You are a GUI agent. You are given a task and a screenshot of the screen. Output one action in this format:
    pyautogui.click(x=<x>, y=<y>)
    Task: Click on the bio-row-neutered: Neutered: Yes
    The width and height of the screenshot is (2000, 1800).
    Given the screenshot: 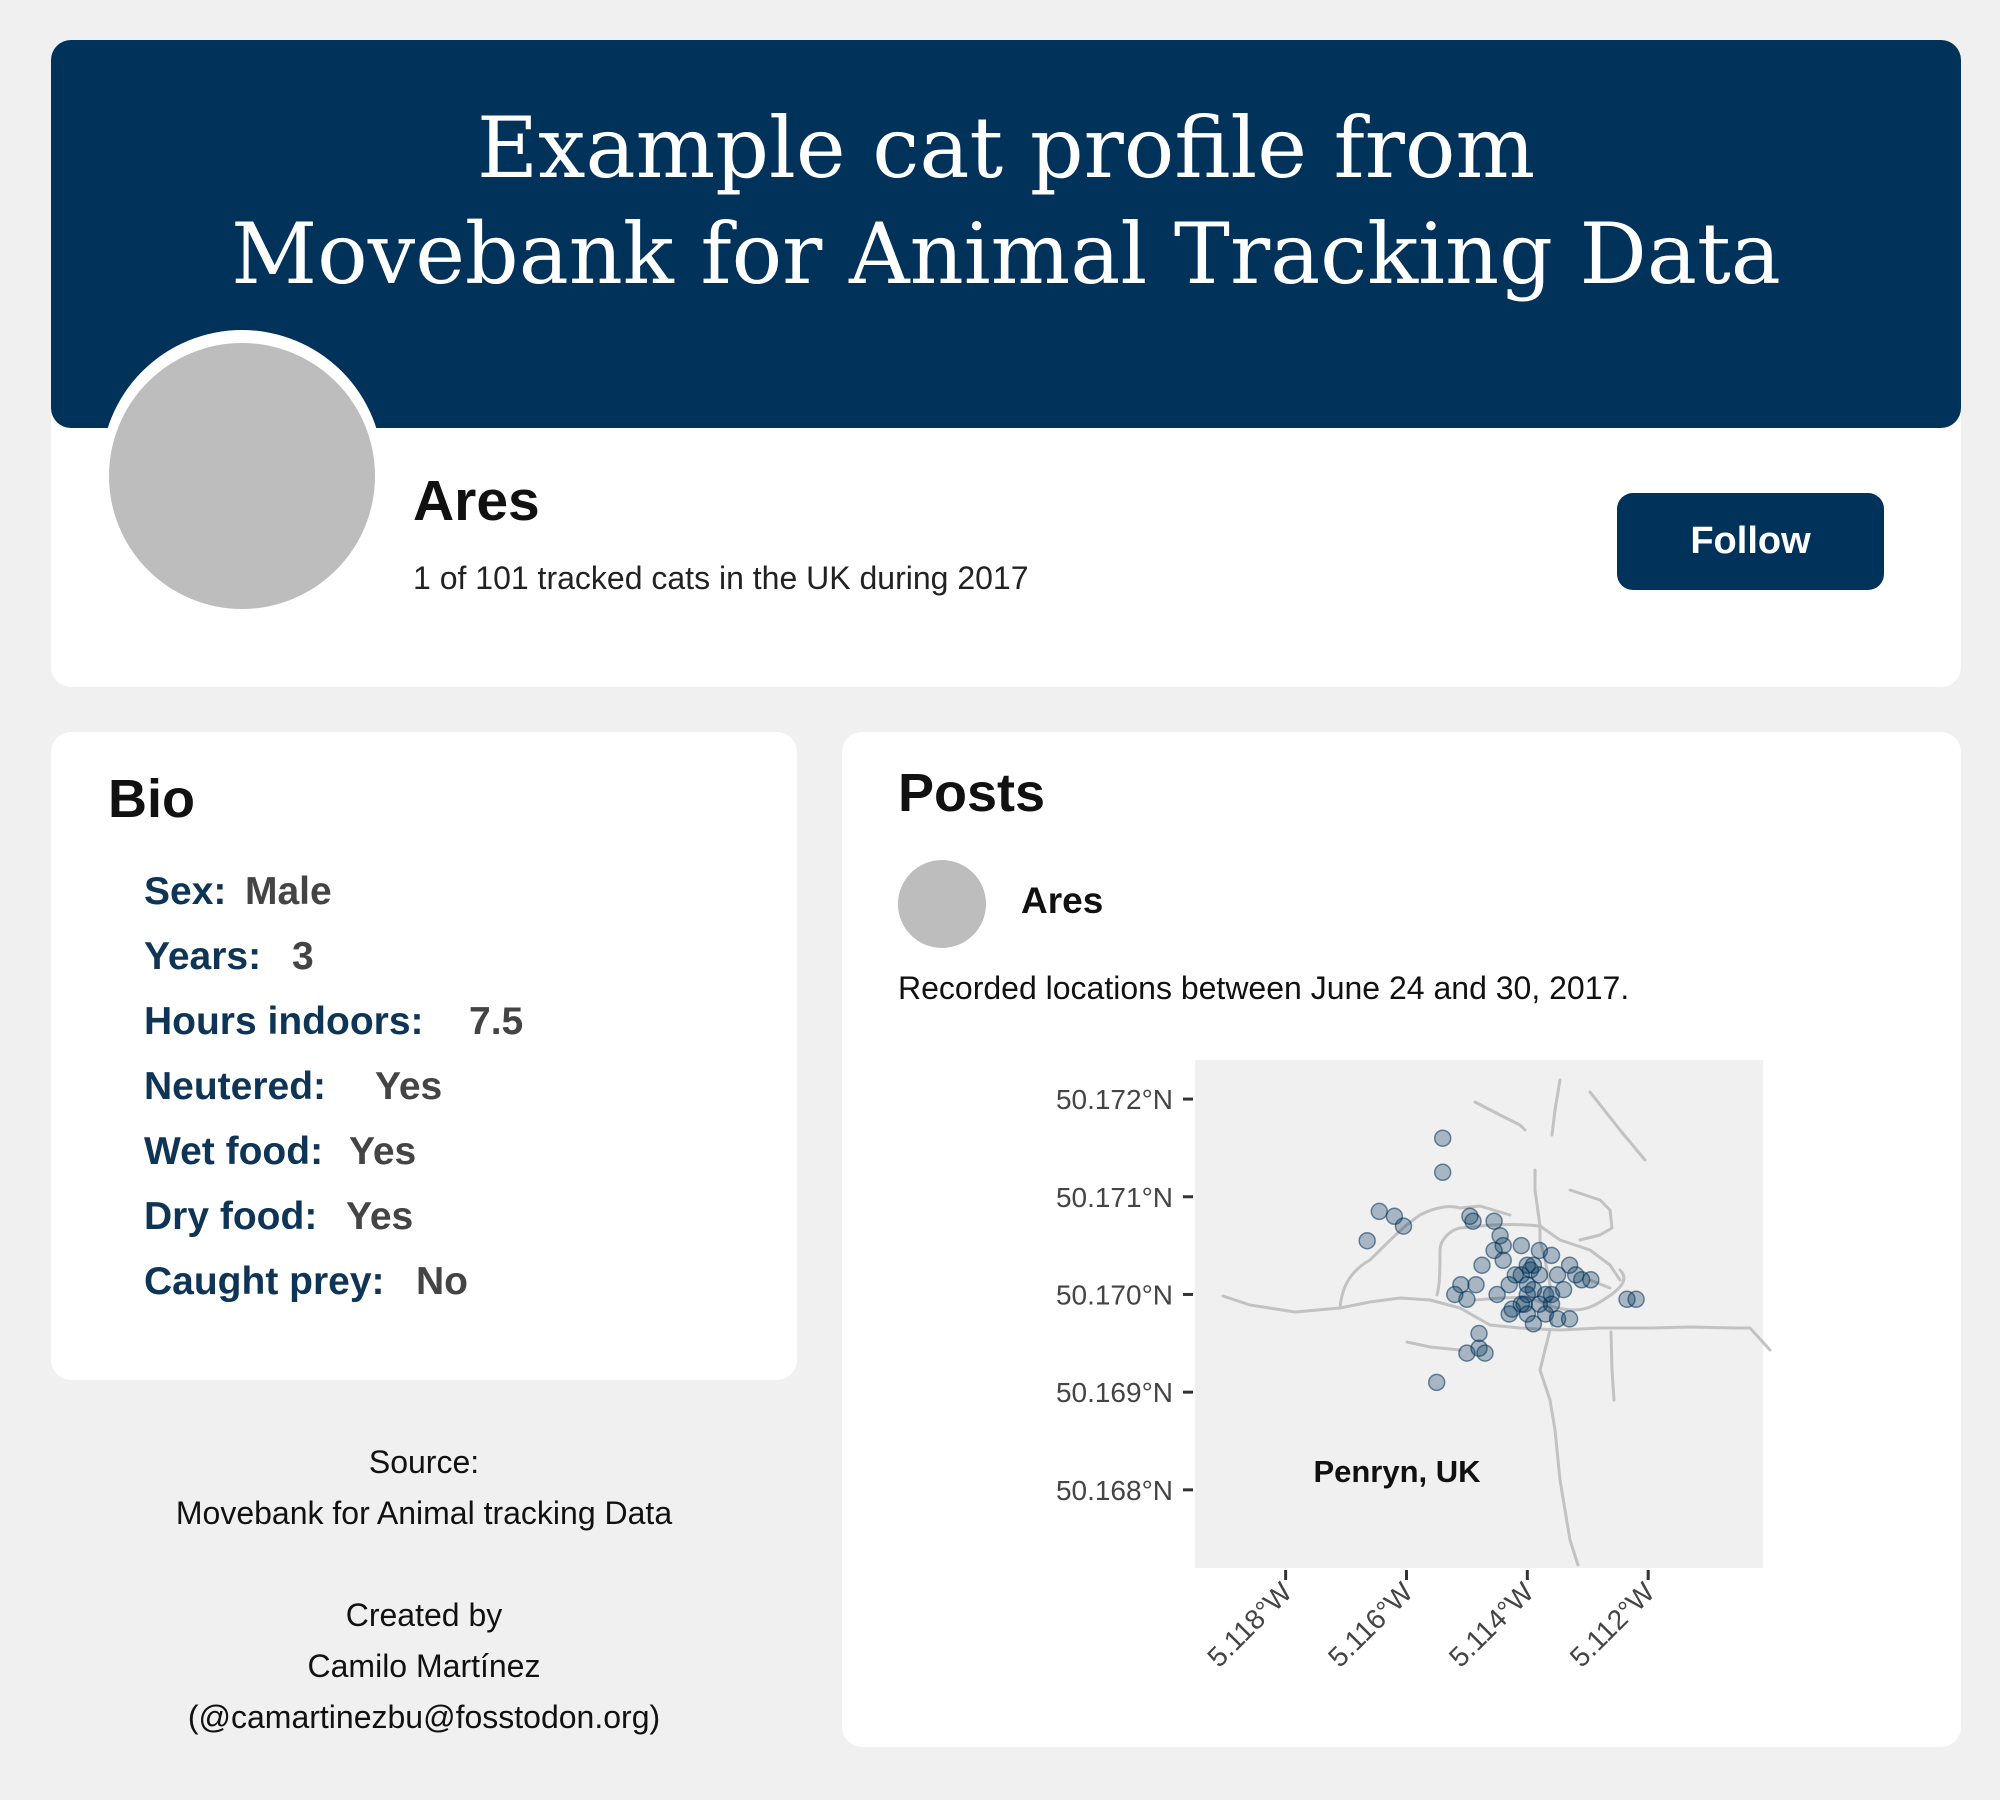 What is the action you would take?
    pyautogui.click(x=293, y=1090)
    